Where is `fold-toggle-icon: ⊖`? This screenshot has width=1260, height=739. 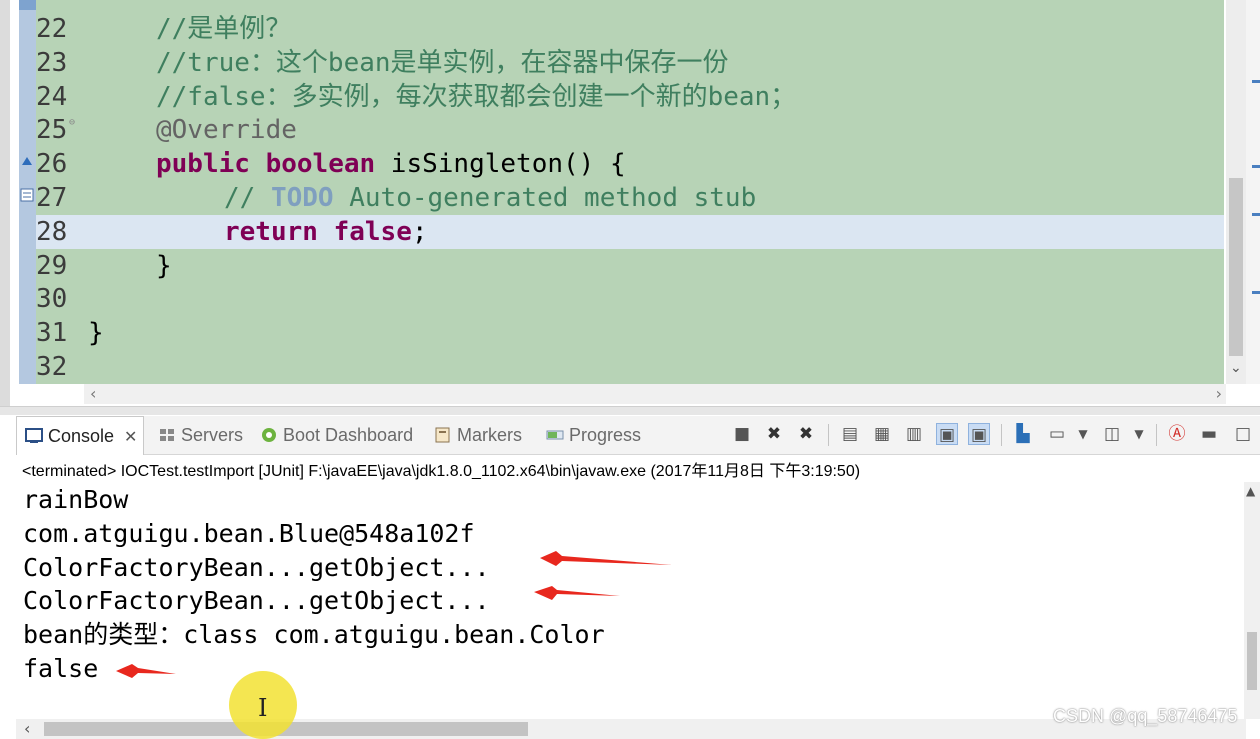 fold-toggle-icon: ⊖ is located at coordinates (72, 122).